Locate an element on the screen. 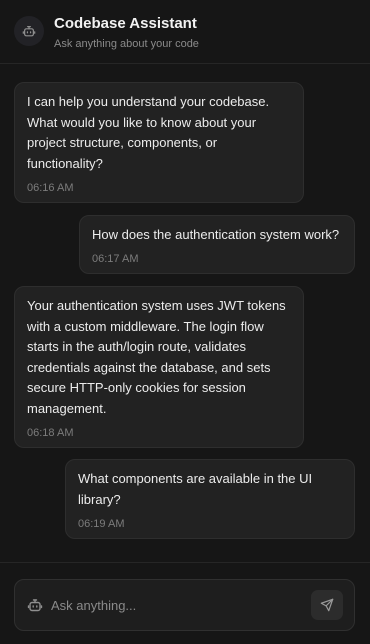  message-timestamp: 06:19 AM is located at coordinates (101, 524).